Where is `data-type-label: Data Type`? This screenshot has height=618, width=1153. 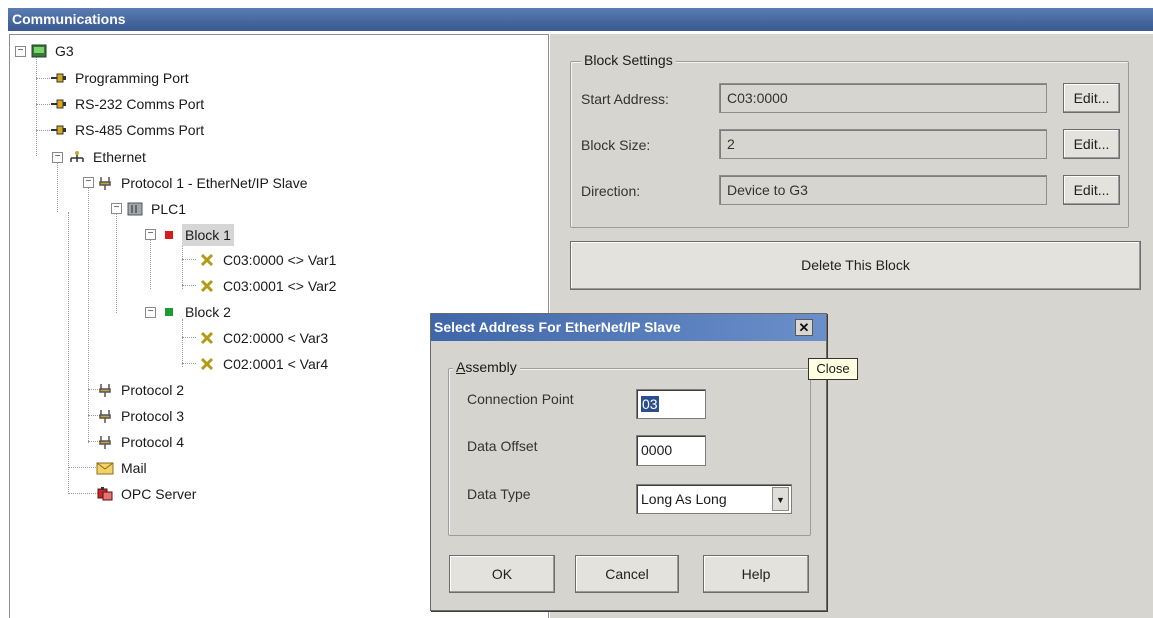 data-type-label: Data Type is located at coordinates (499, 494).